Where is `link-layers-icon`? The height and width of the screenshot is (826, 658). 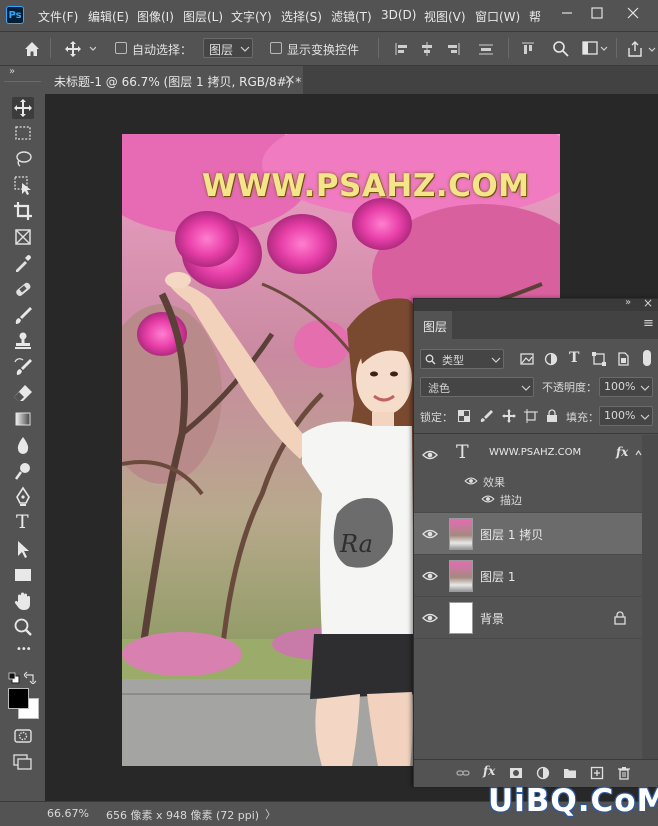 link-layers-icon is located at coordinates (463, 773).